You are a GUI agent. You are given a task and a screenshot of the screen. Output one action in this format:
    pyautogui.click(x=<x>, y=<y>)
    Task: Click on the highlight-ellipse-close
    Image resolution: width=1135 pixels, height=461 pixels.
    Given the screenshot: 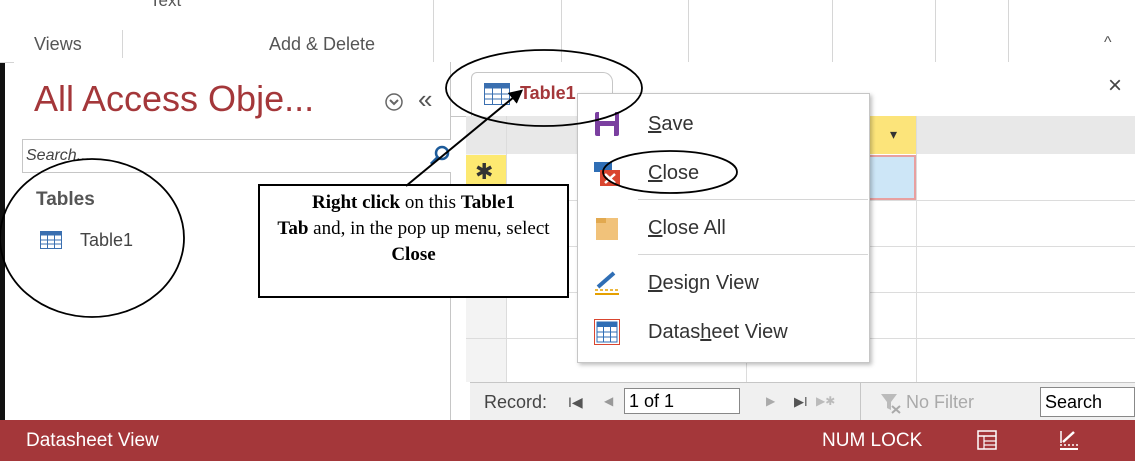 What is the action you would take?
    pyautogui.click(x=670, y=172)
    